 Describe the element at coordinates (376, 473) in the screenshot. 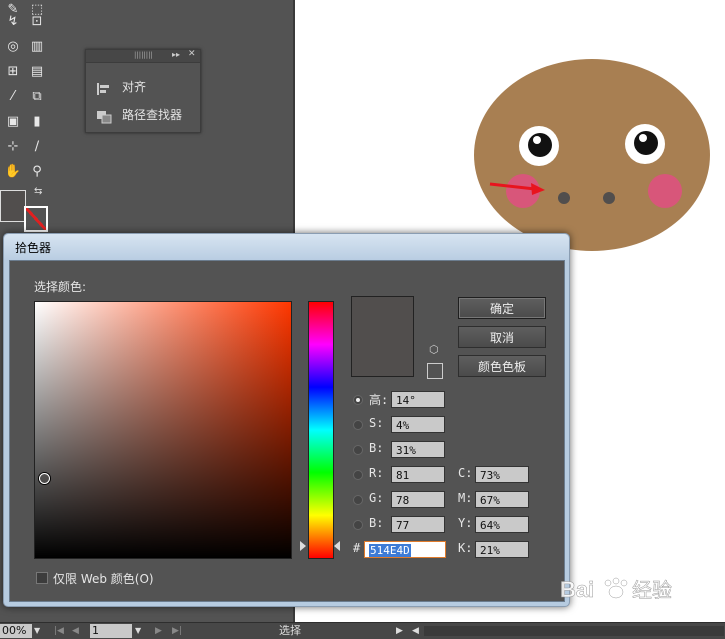

I see `red-label: R:` at that location.